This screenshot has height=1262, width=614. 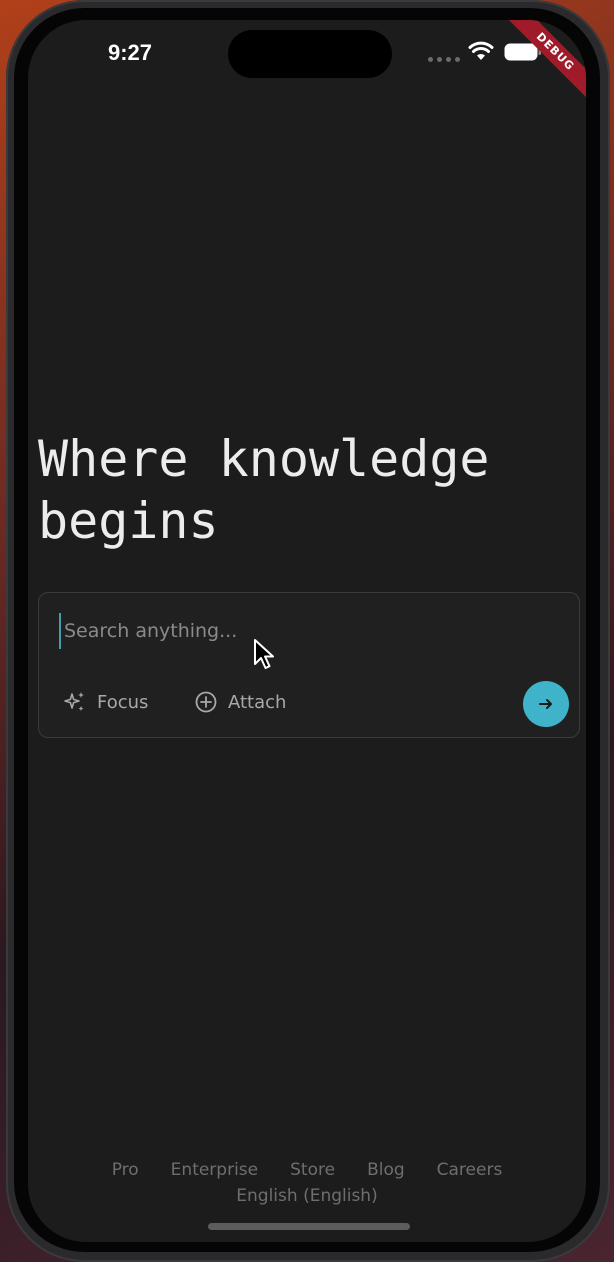 I want to click on footer-link-blog: Blog, so click(x=386, y=1170).